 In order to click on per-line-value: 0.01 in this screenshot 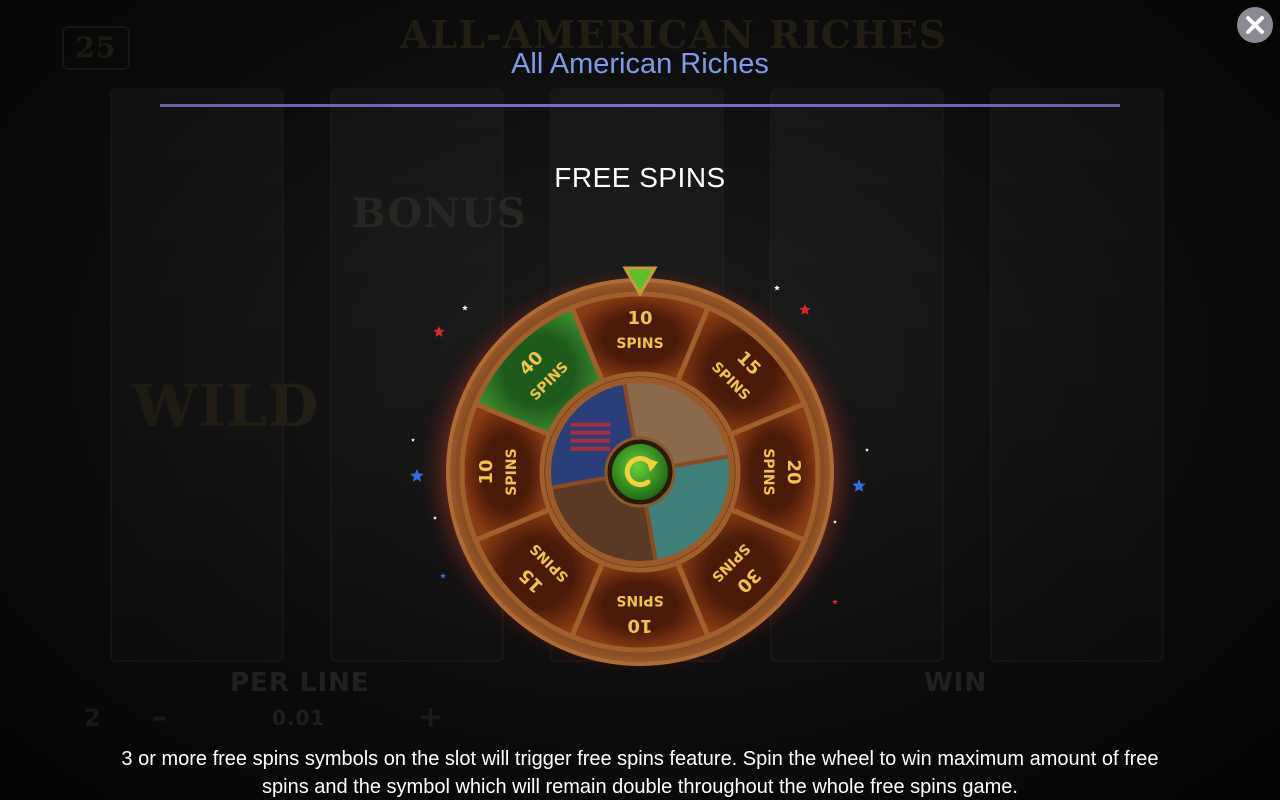, I will do `click(299, 718)`.